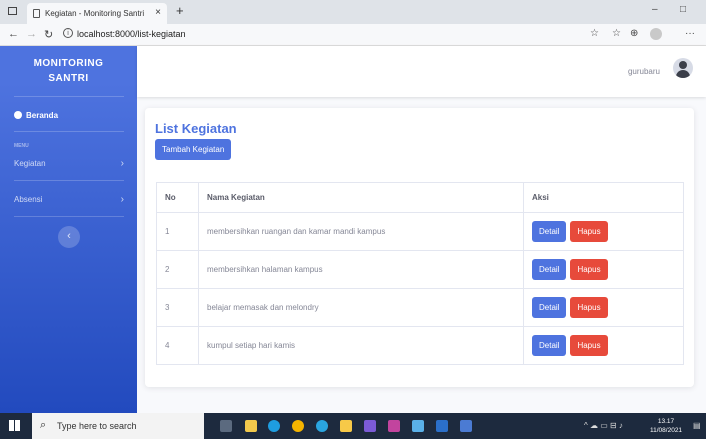 Image resolution: width=706 pixels, height=439 pixels. Describe the element at coordinates (36, 13) in the screenshot. I see `page-icon` at that location.